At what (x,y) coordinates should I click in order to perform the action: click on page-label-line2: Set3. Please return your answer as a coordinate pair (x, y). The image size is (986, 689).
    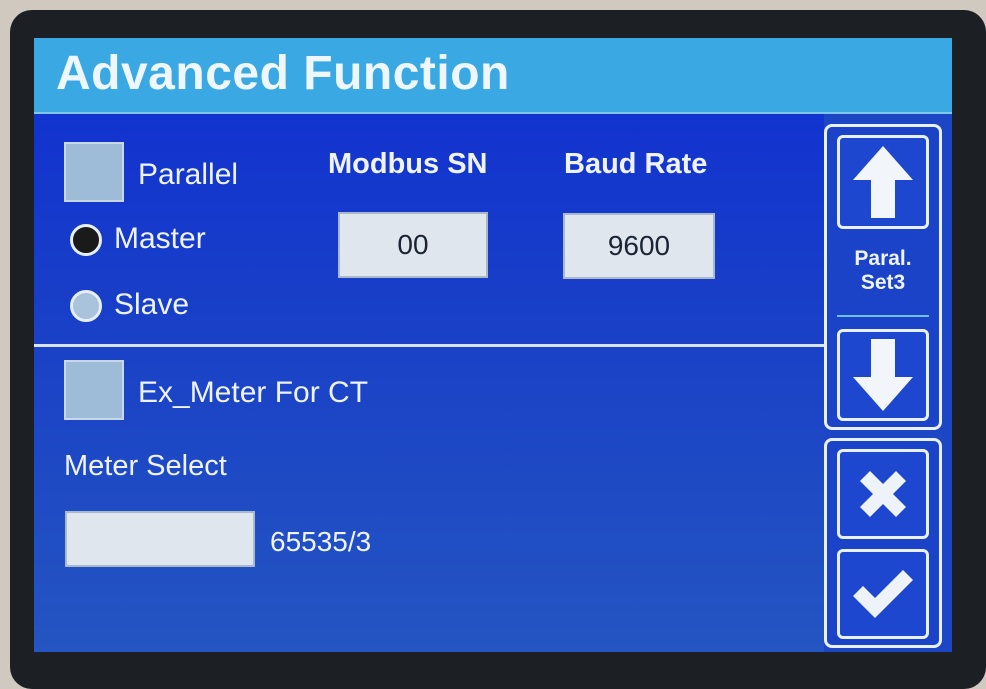
    Looking at the image, I should click on (883, 282).